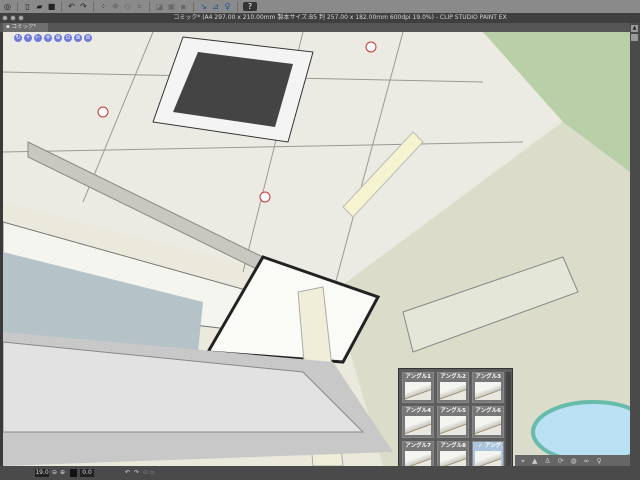  I want to click on angle-label: アングル4, so click(418, 411).